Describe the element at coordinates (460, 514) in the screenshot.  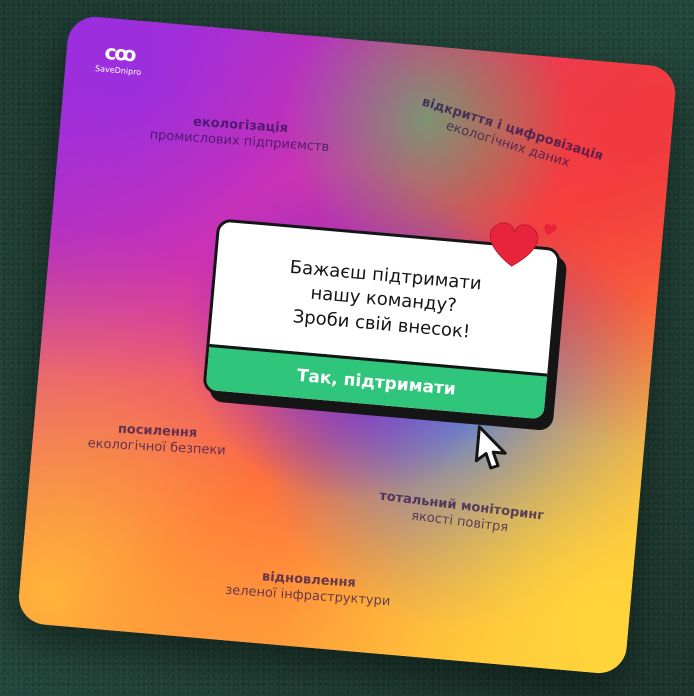
I see `topic-air-monitoring: тотальний моніторинг якості повітря` at that location.